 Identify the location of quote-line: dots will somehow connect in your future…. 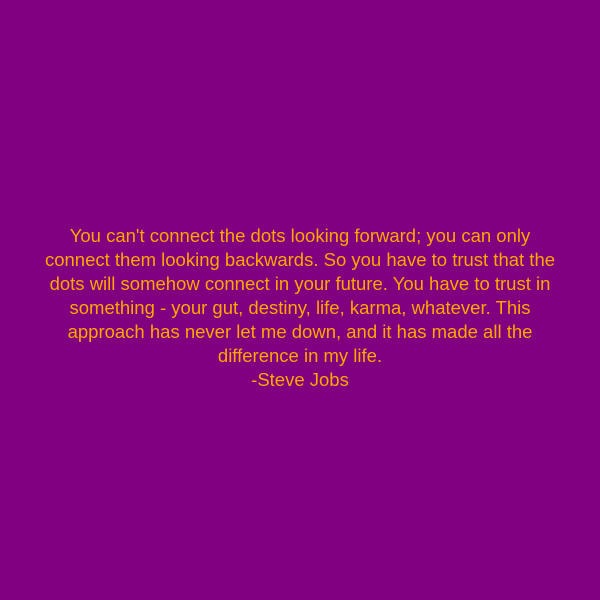
(300, 283).